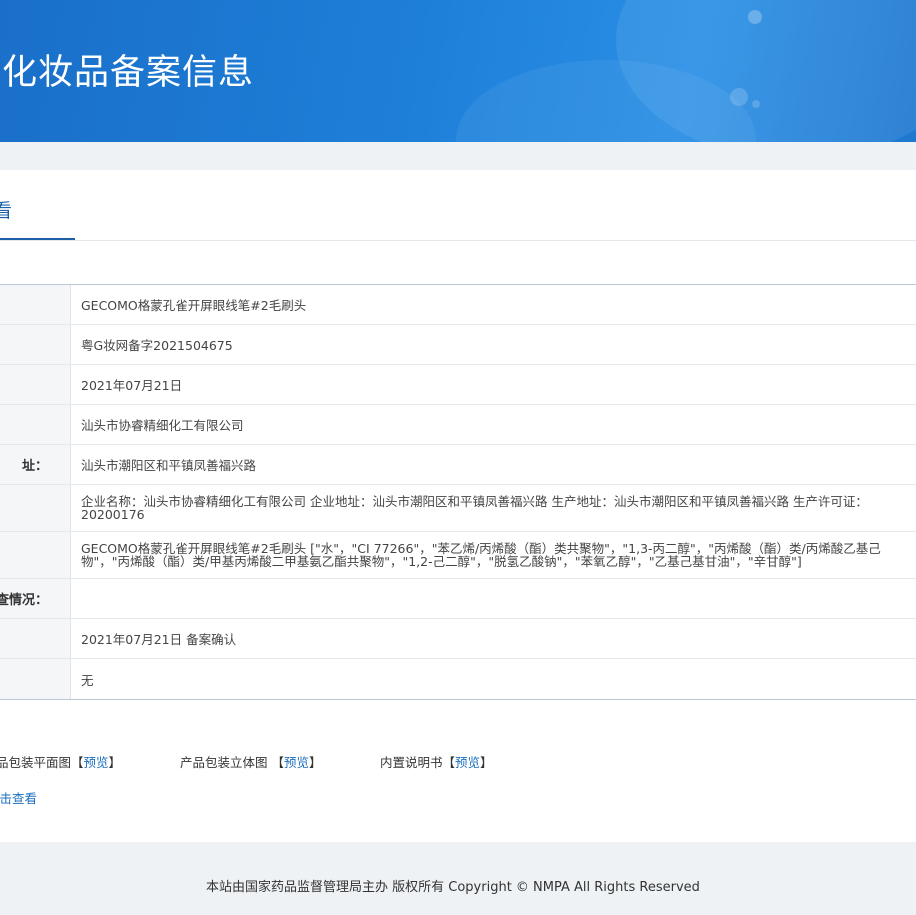 The height and width of the screenshot is (915, 916). I want to click on view-more-link: 点击查看, so click(18, 797).